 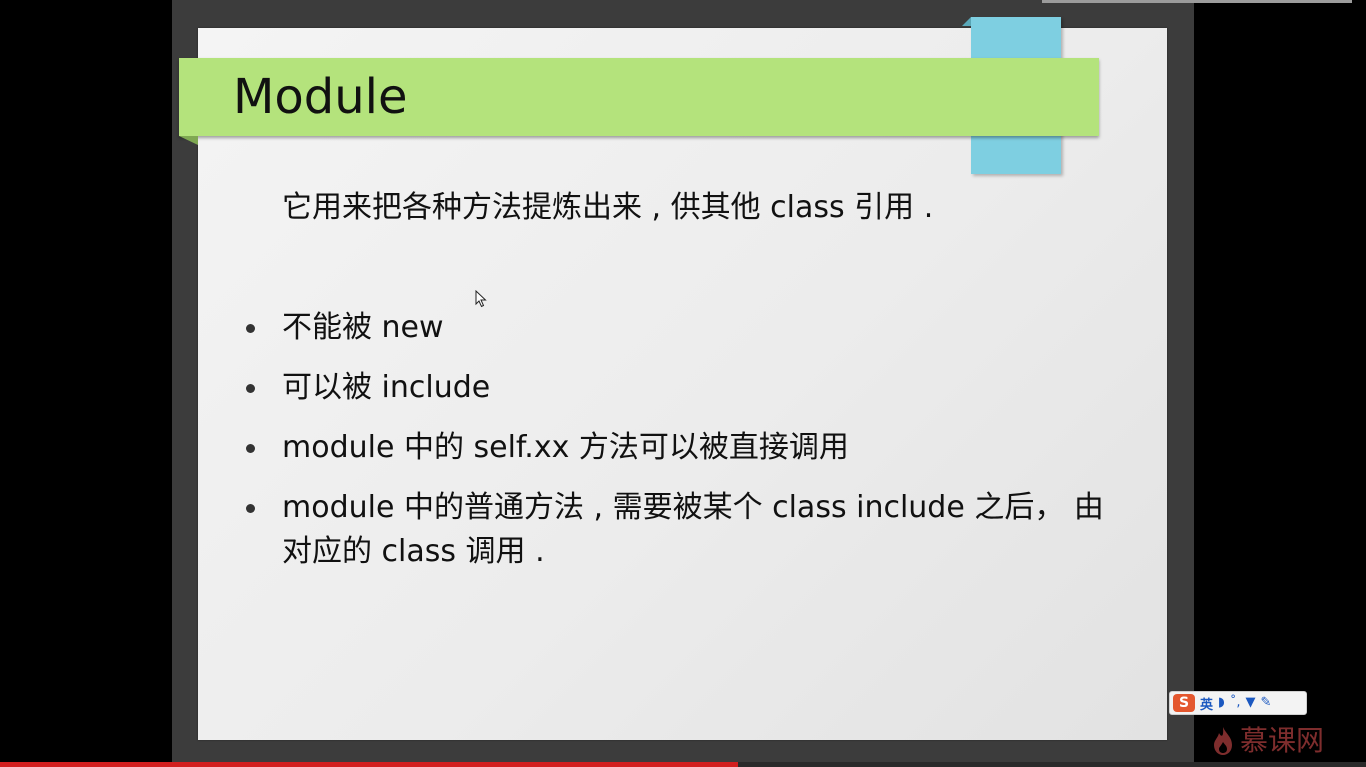 What do you see at coordinates (320, 97) in the screenshot?
I see `slide-title: Module` at bounding box center [320, 97].